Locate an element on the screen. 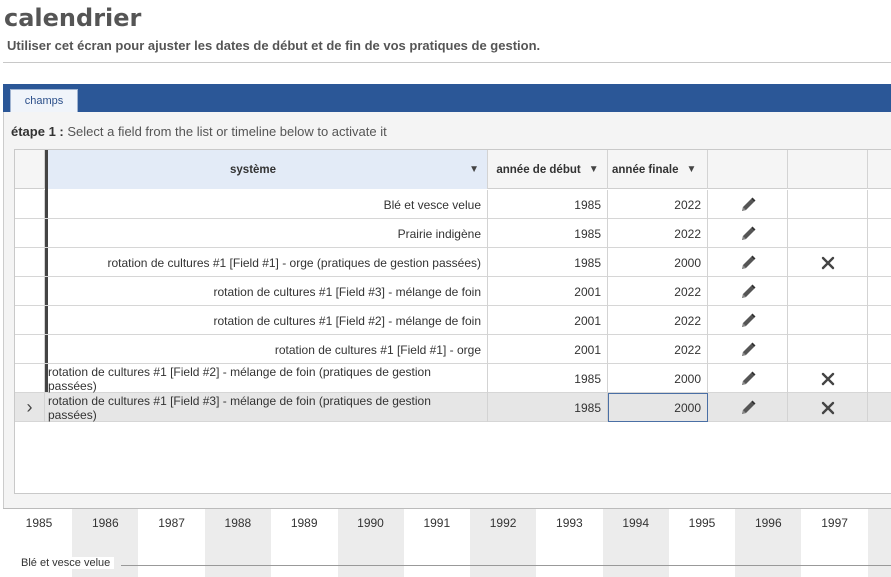 Image resolution: width=891 pixels, height=577 pixels. timeline-year-label: 1995 is located at coordinates (702, 523).